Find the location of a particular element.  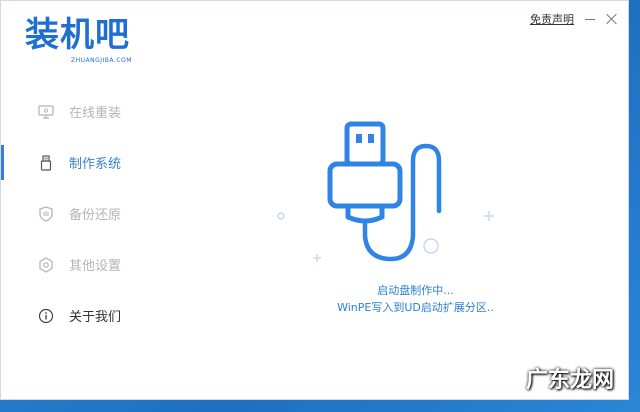

sidebar-item-label: 制作系统 is located at coordinates (95, 164).